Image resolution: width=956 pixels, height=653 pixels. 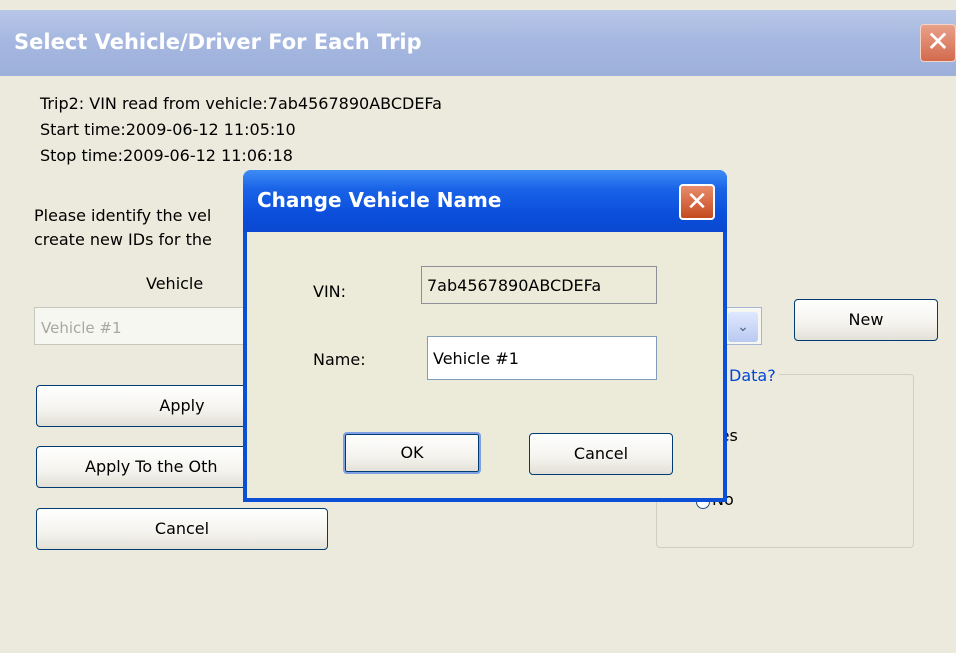 What do you see at coordinates (218, 42) in the screenshot?
I see `outer-window-title: Select Vehicle/Driver For Each Trip` at bounding box center [218, 42].